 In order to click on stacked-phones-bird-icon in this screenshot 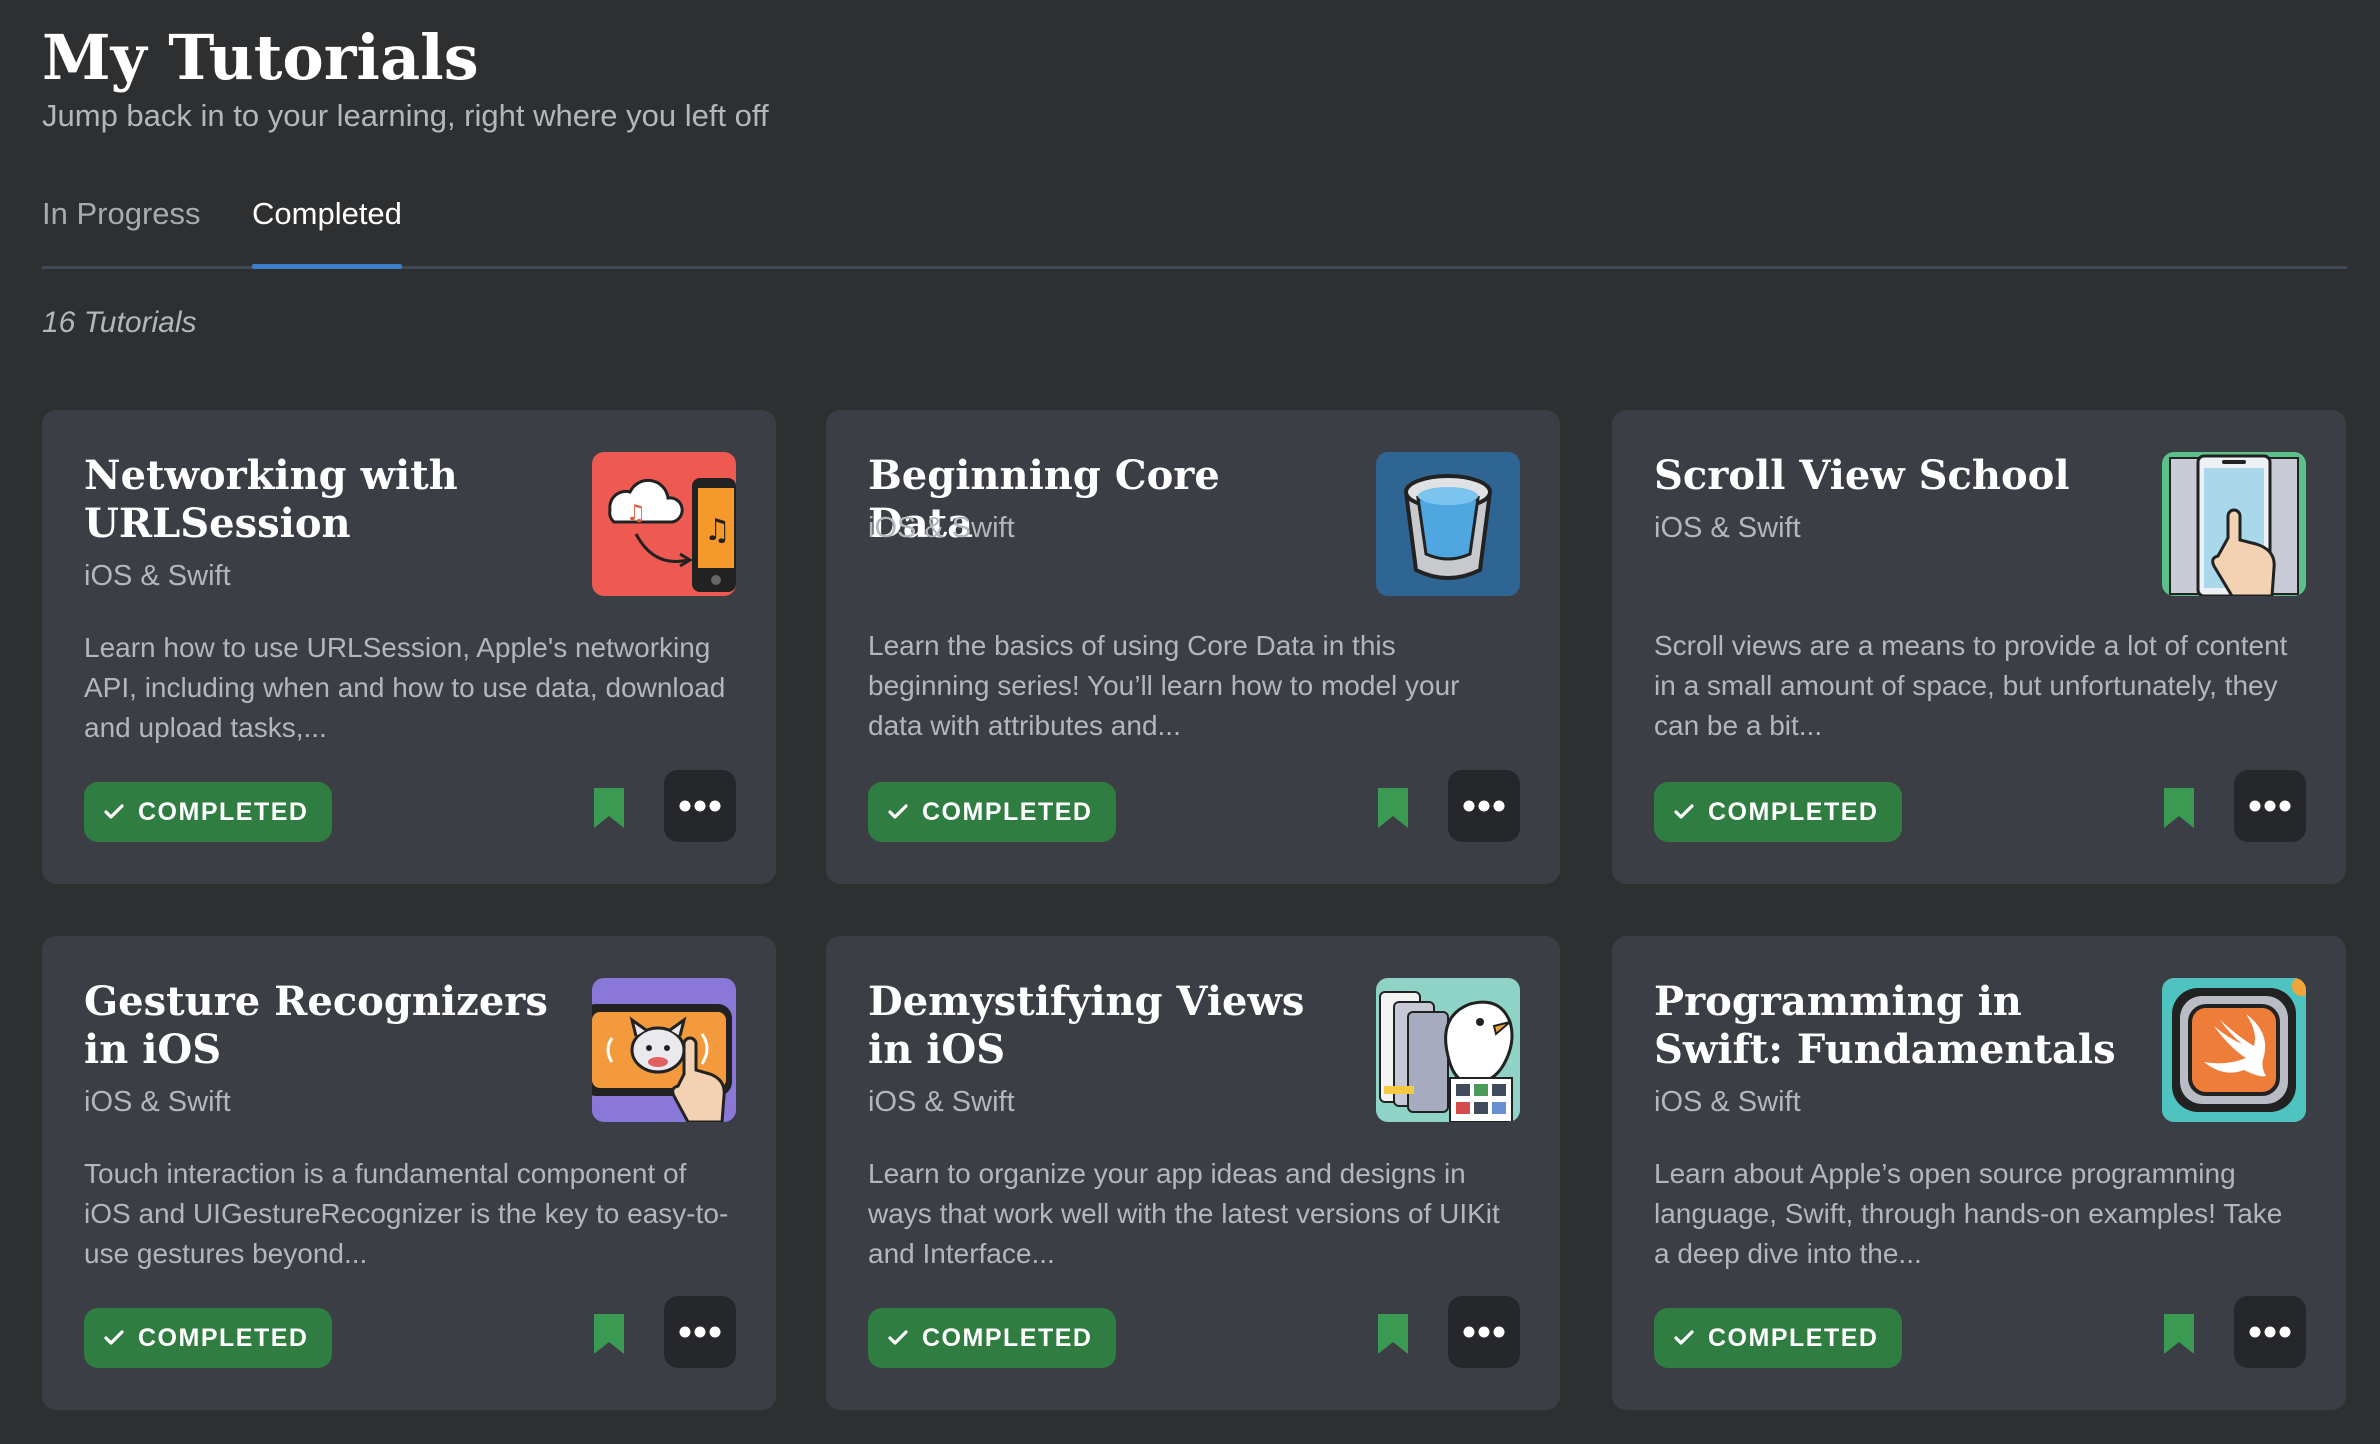, I will do `click(1448, 1050)`.